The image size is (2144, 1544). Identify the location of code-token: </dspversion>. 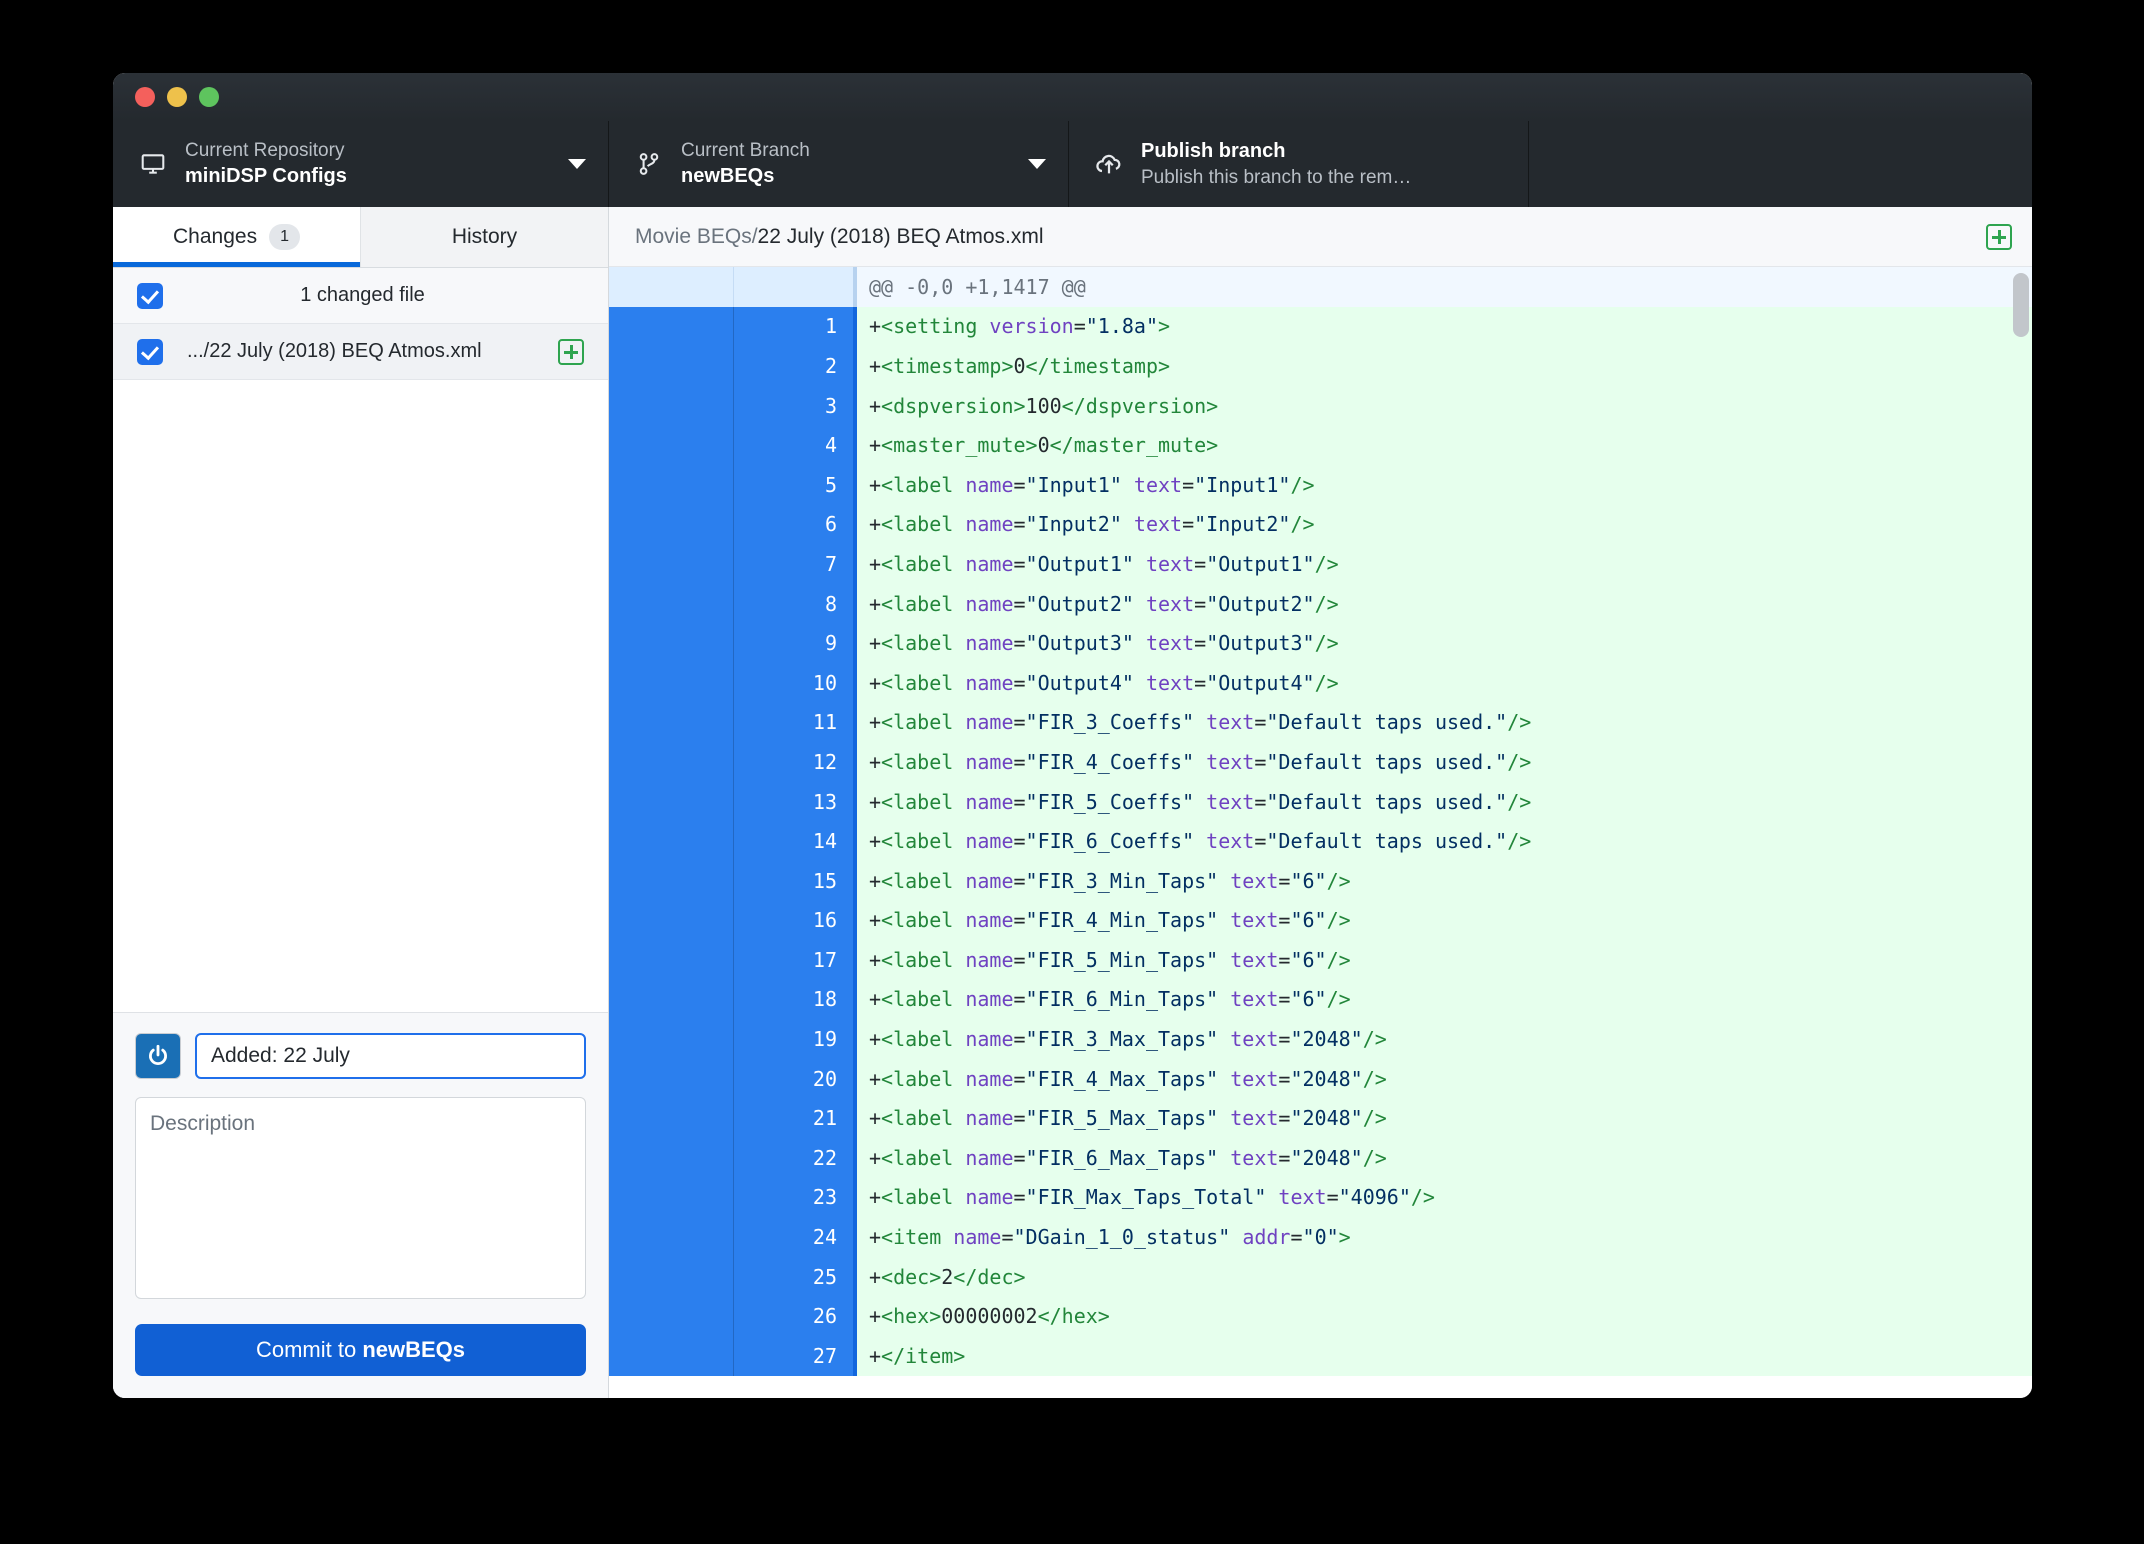
(1140, 405).